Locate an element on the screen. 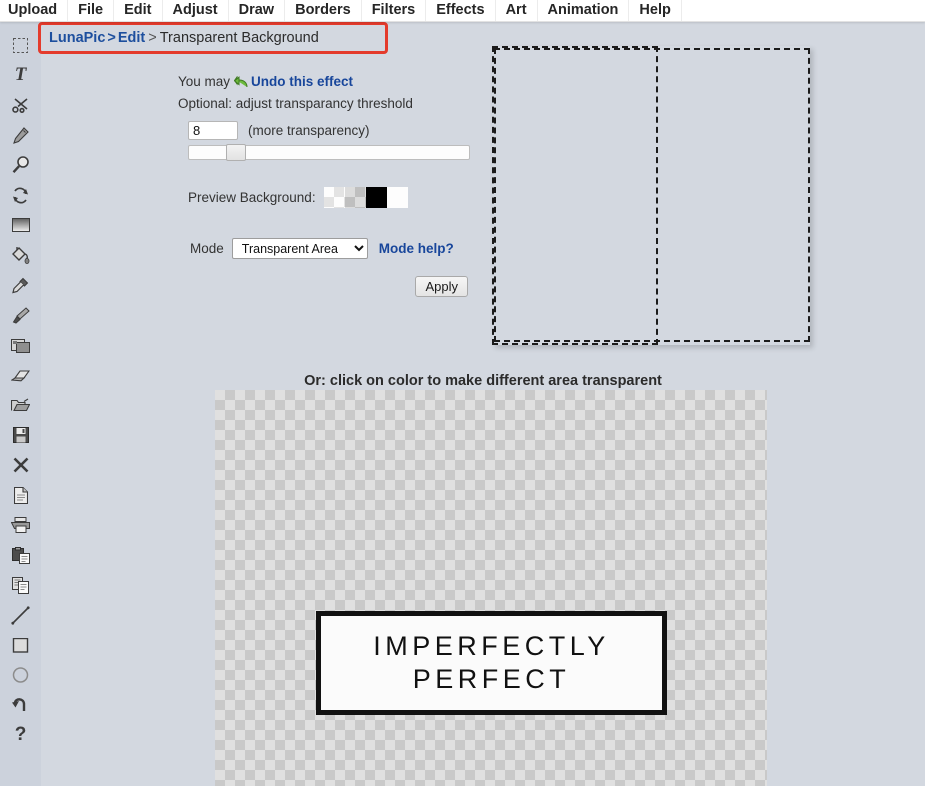 The width and height of the screenshot is (925, 786). pencil-icon is located at coordinates (20, 135).